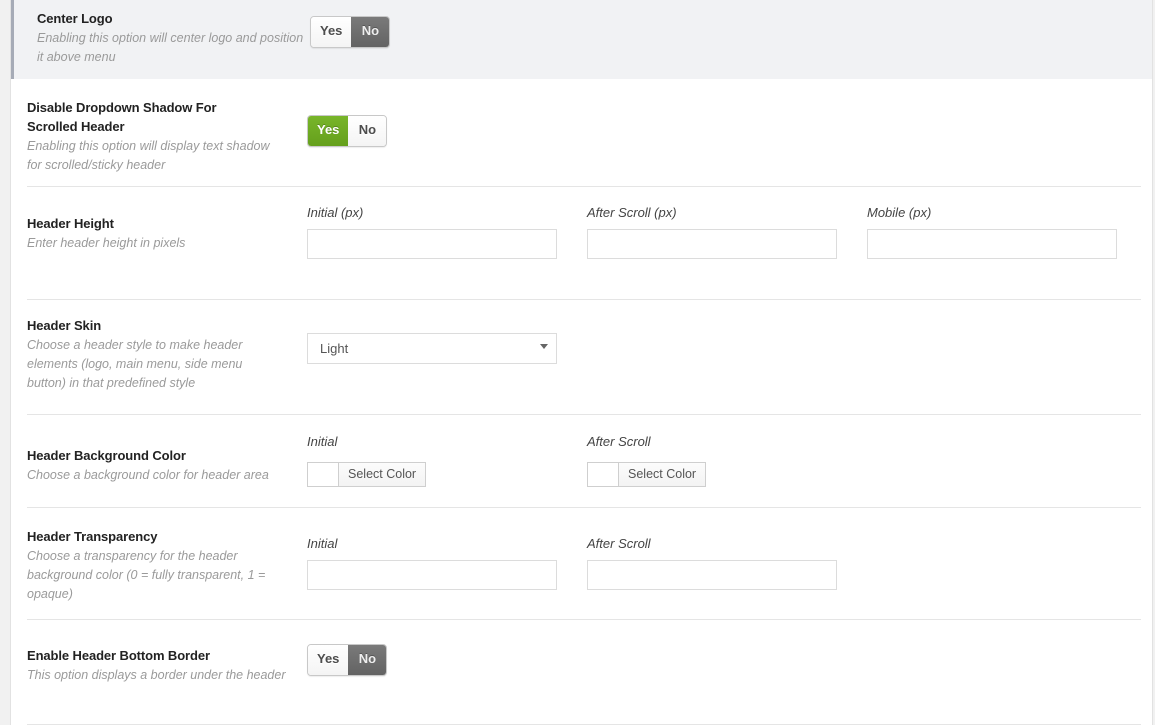  I want to click on option-title: Header Background Color, so click(106, 455).